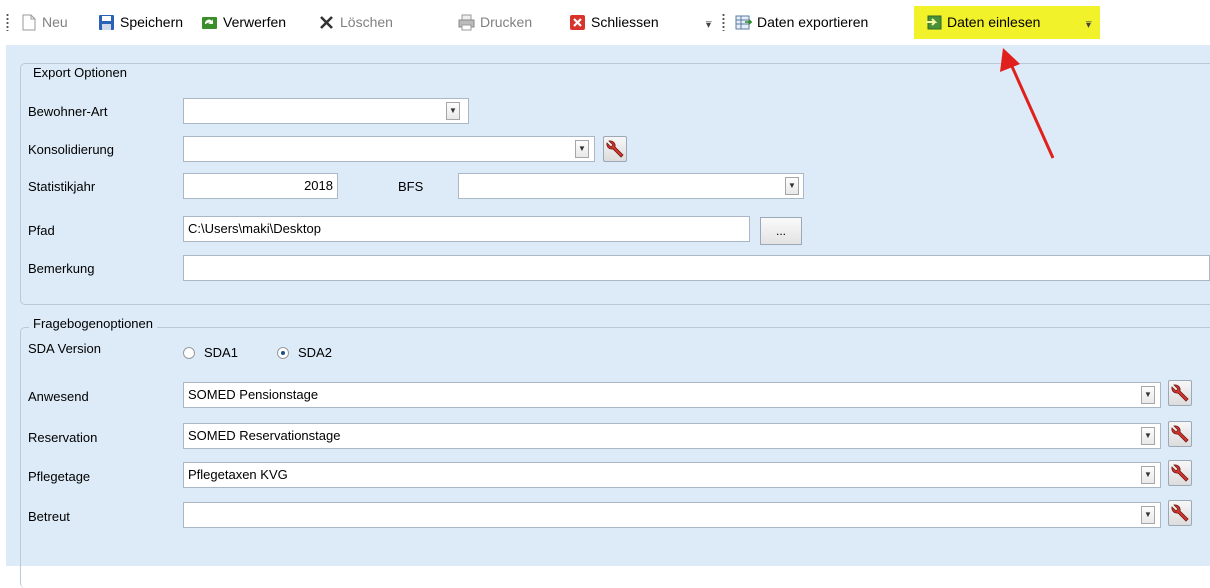 The image size is (1210, 588). I want to click on sda2-radio-circle, so click(283, 352).